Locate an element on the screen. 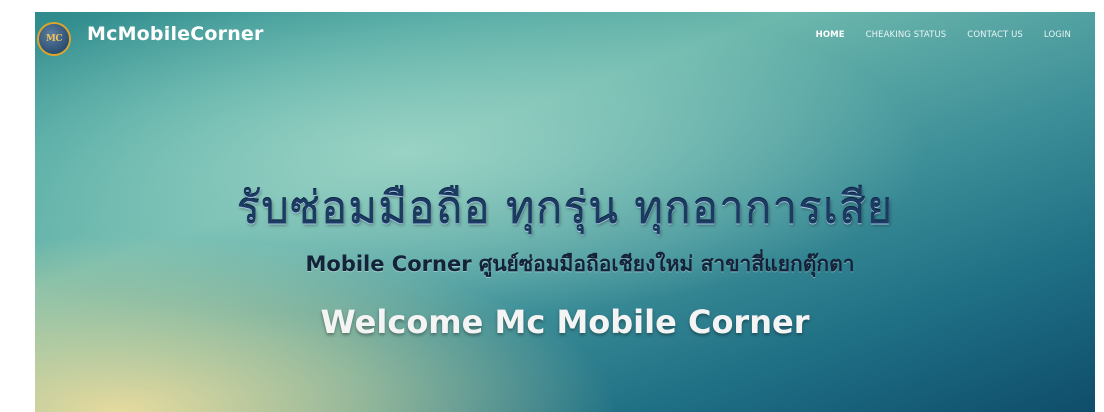 This screenshot has height=412, width=1104. nav-menu: HOME CHEAKING STATUS CONTACT US LOGIN is located at coordinates (943, 35).